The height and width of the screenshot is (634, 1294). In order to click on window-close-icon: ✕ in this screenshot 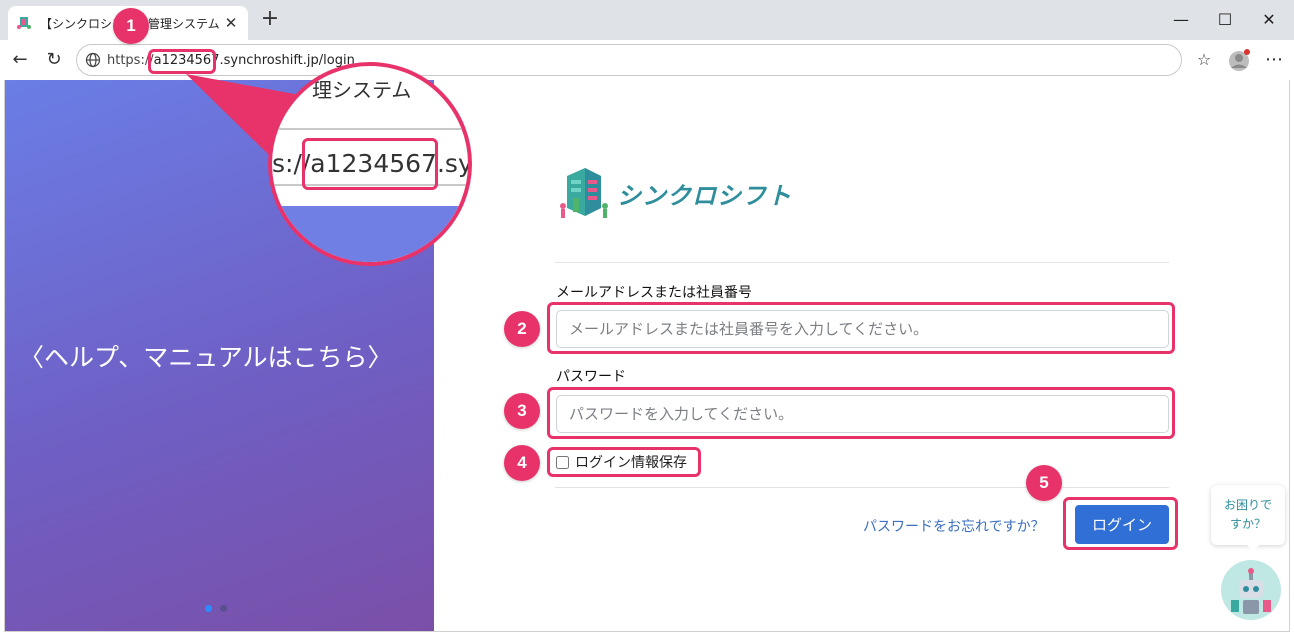, I will do `click(1269, 20)`.